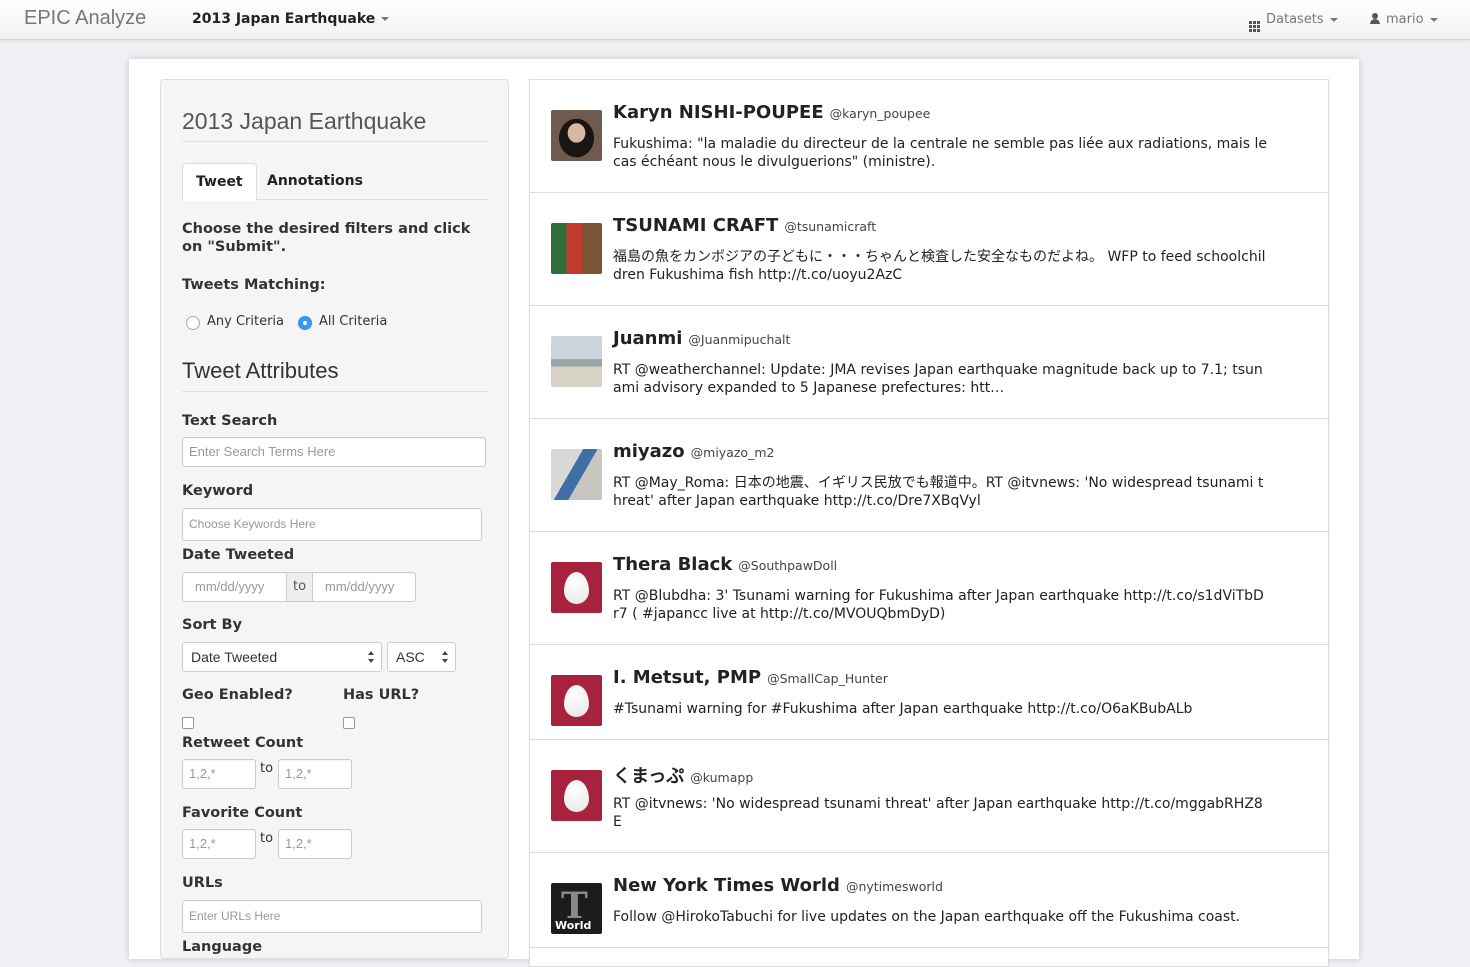 The height and width of the screenshot is (967, 1470). What do you see at coordinates (335, 125) in the screenshot?
I see `sidebar-title: 2013 Japan Earthquake` at bounding box center [335, 125].